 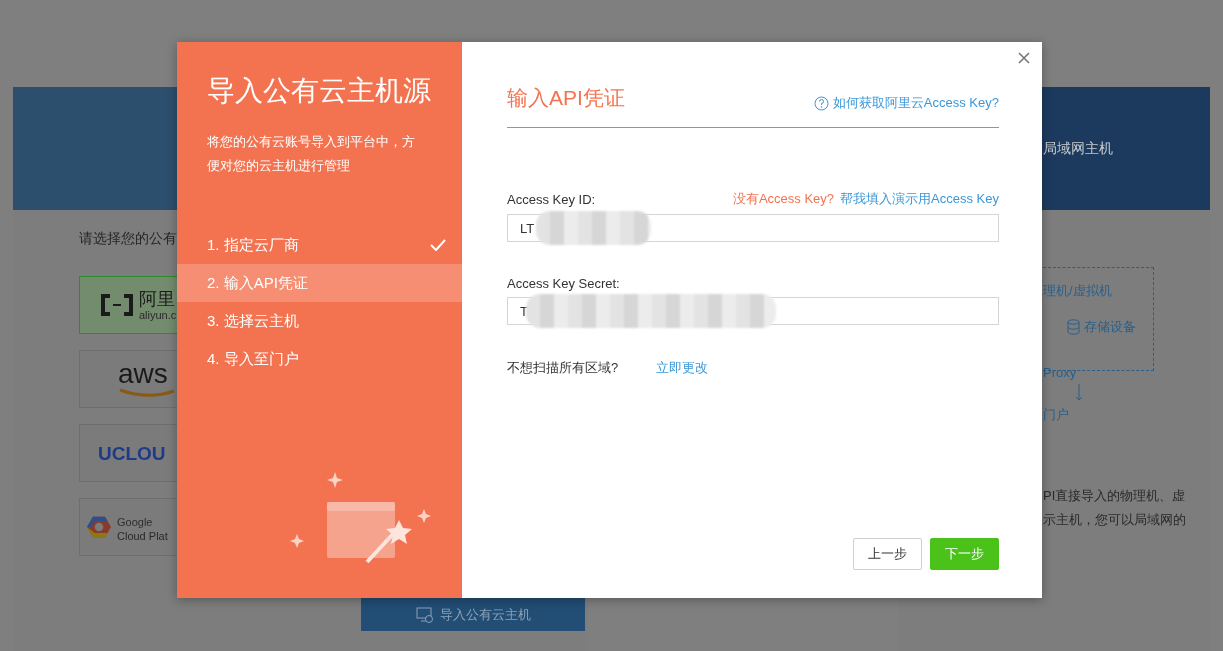 What do you see at coordinates (319, 245) in the screenshot?
I see `wizard-step: 1. 指定云厂商` at bounding box center [319, 245].